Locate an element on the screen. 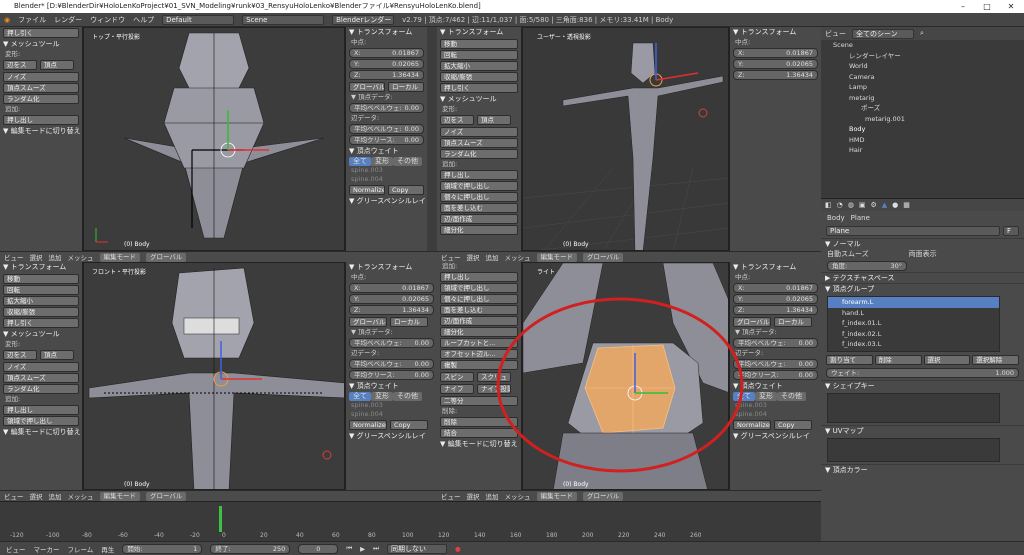  mesh-data-tab-icon: ▲ is located at coordinates (884, 205).